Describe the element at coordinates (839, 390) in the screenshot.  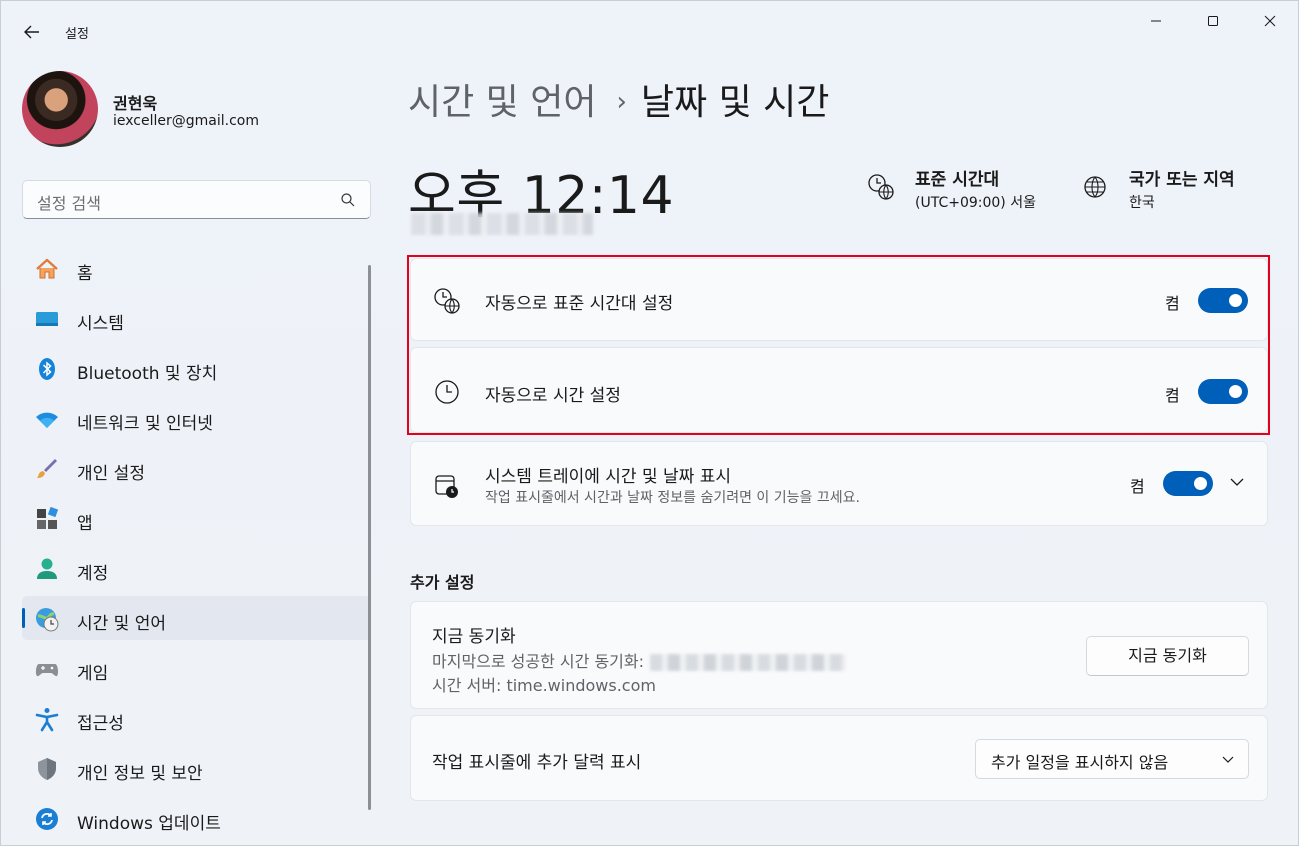
I see `auto-time-card: 자동으로 시간 설정 켬` at that location.